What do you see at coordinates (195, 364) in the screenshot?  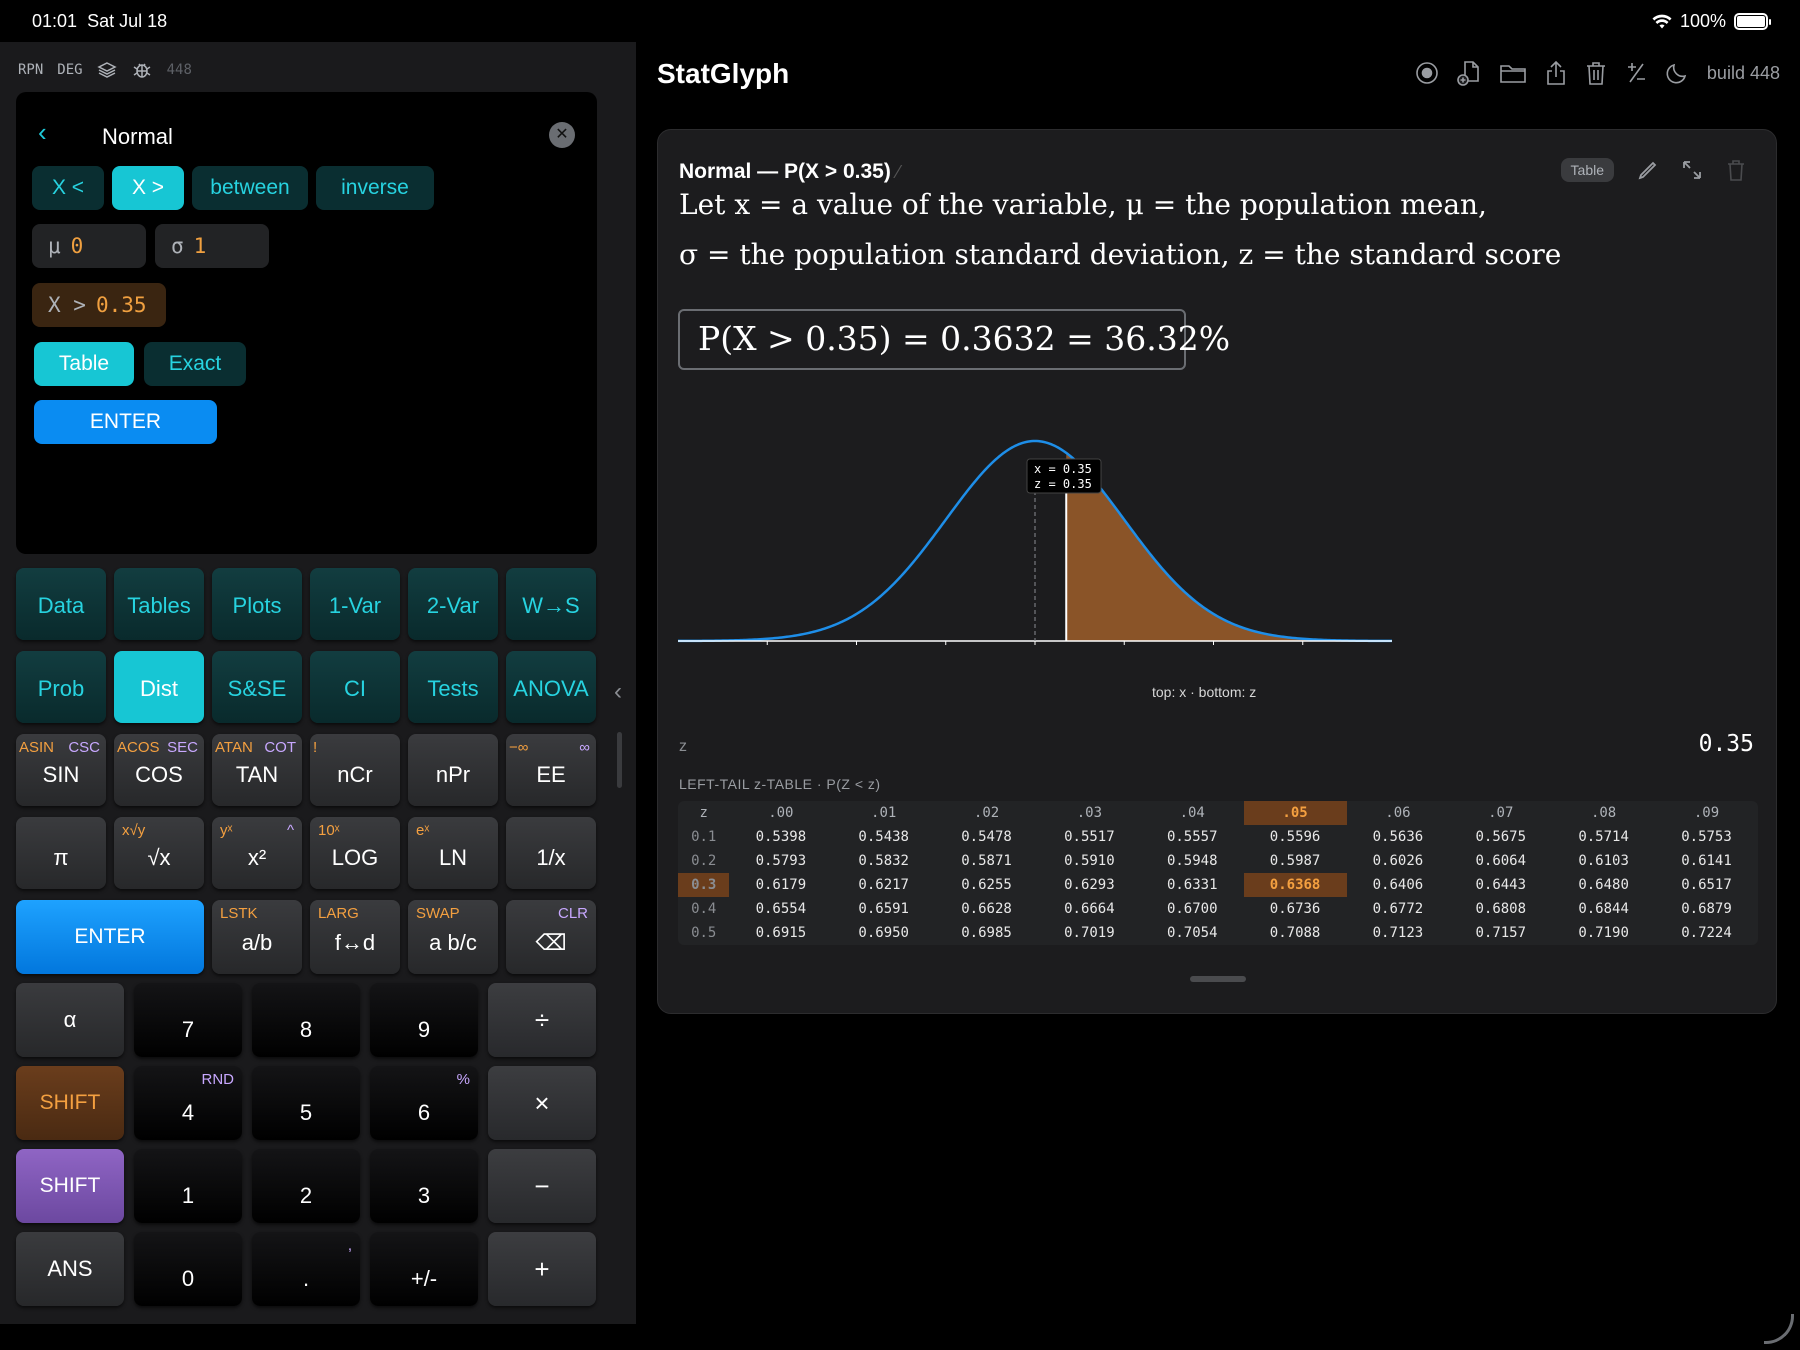 I see `output-exact-button: Exact` at bounding box center [195, 364].